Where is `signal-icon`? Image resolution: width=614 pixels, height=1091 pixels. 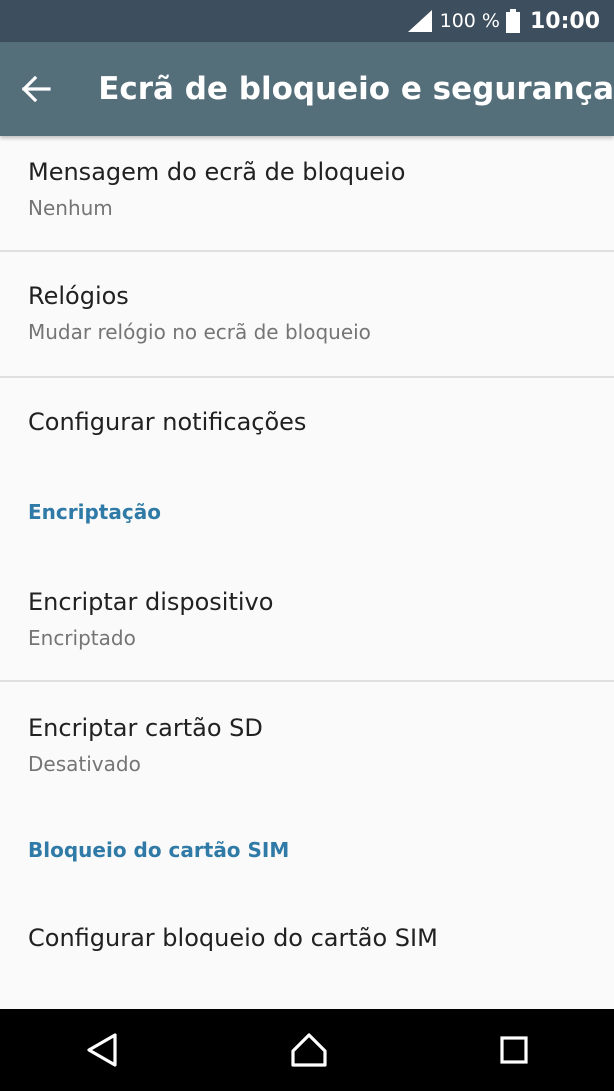 signal-icon is located at coordinates (419, 21).